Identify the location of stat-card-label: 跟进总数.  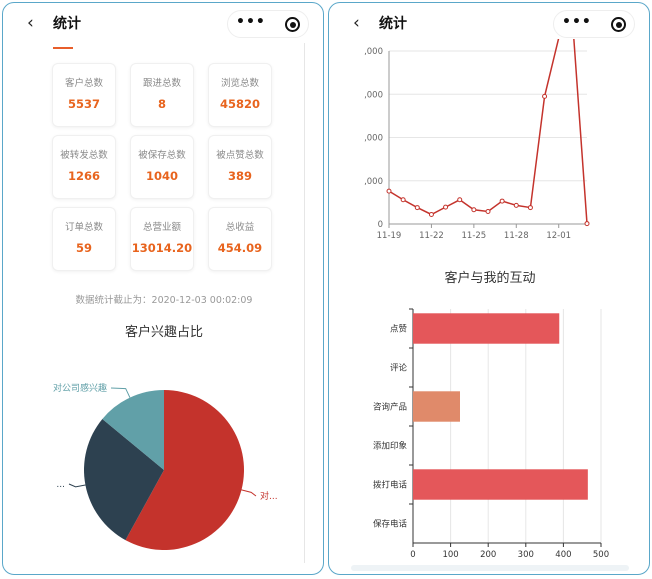
(161, 83).